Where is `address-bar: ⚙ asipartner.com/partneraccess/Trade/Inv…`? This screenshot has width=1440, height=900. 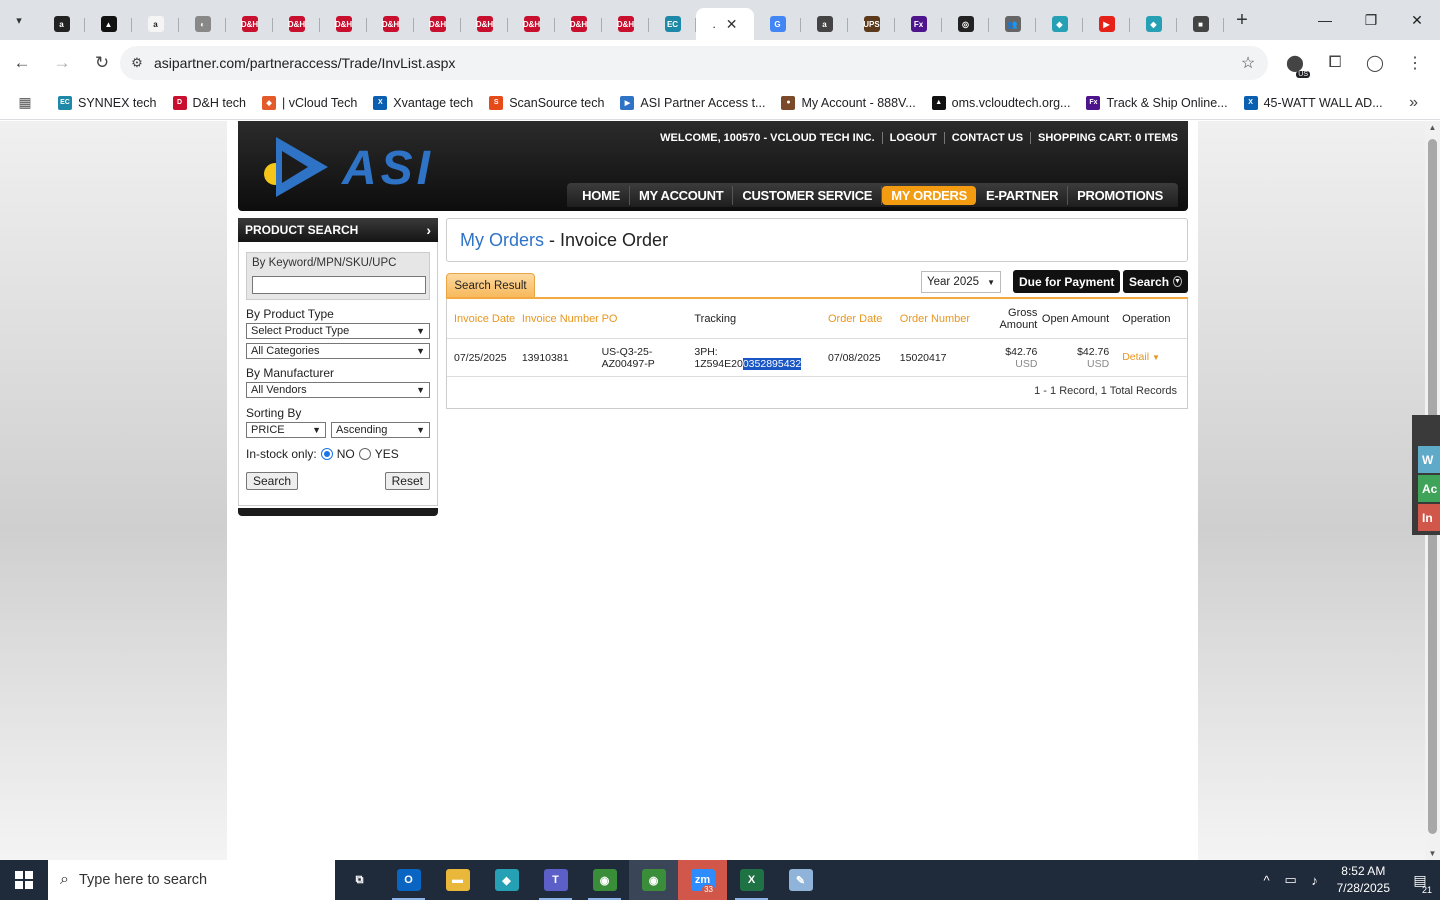 address-bar: ⚙ asipartner.com/partneraccess/Trade/Inv… is located at coordinates (694, 63).